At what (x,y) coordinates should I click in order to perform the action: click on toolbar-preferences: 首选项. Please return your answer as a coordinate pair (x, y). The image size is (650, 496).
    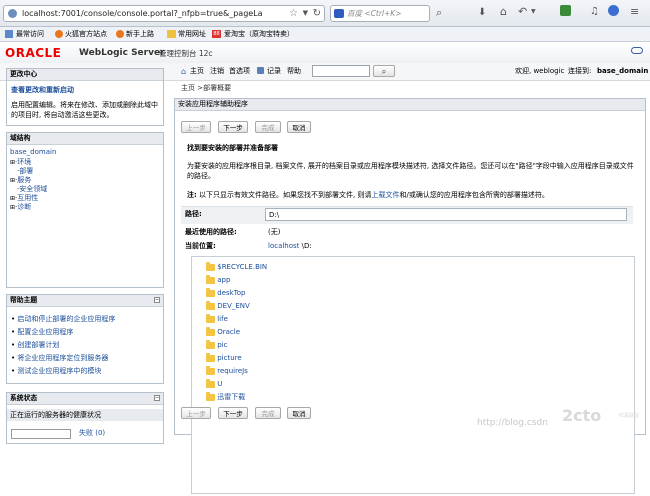
    Looking at the image, I should click on (239, 71).